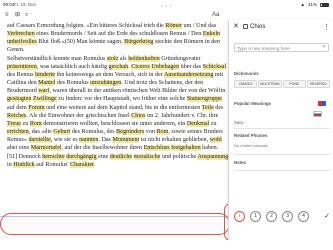  I want to click on search-icon: ⌕, so click(26, 15).